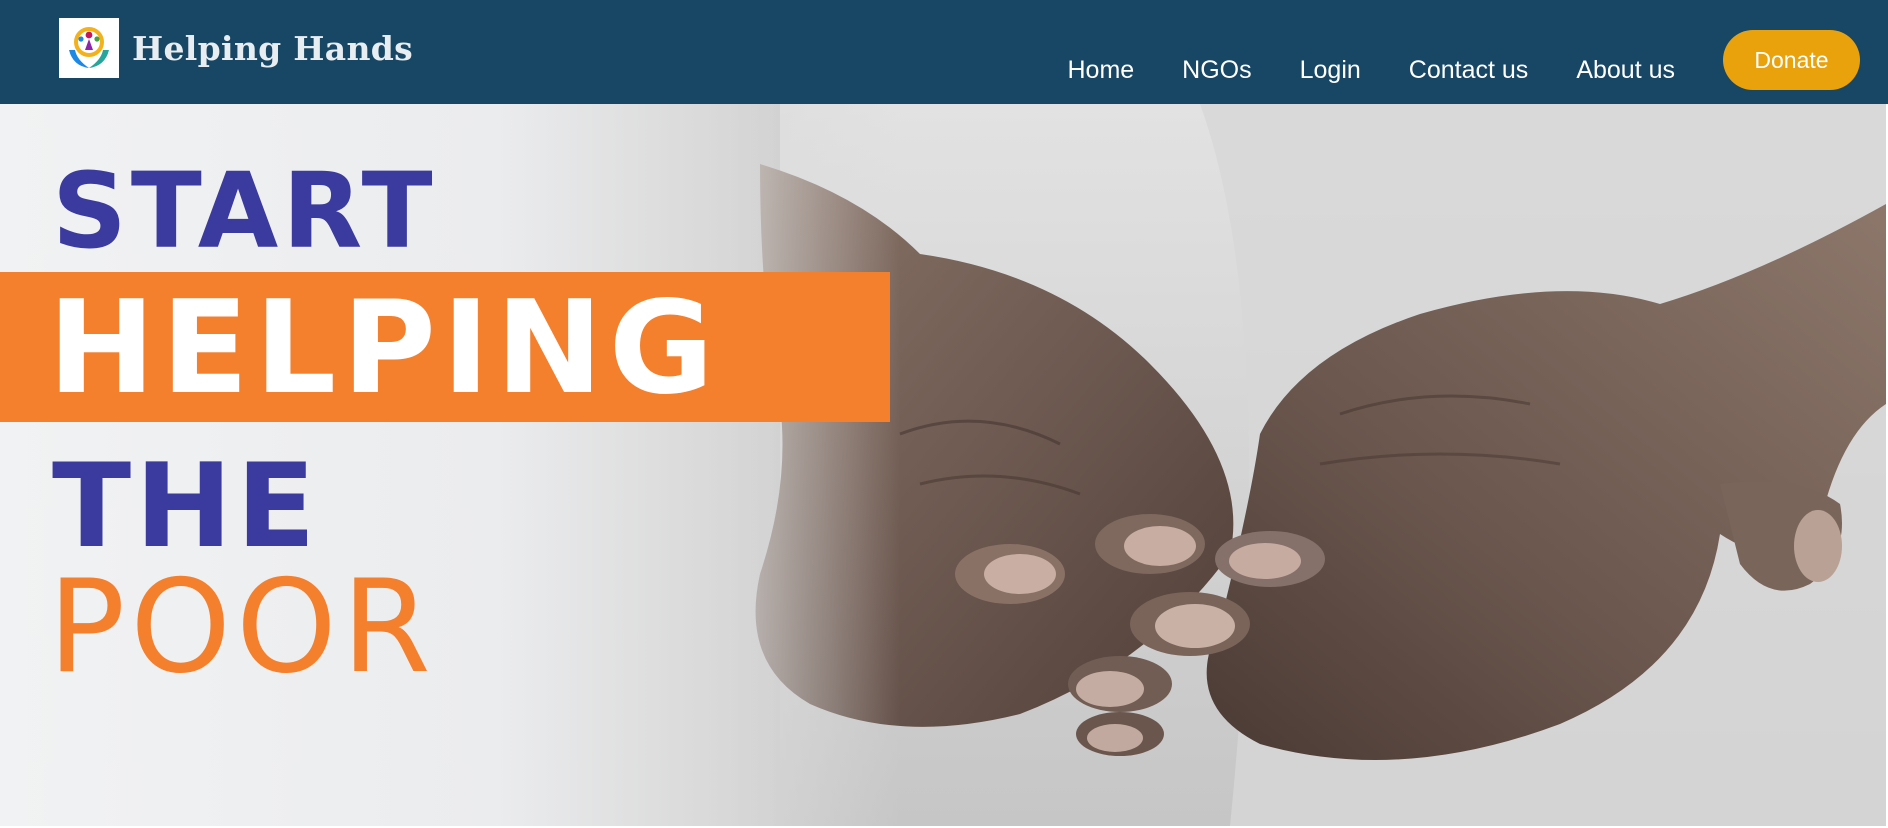 The width and height of the screenshot is (1888, 828). I want to click on helping-hands-logo-icon, so click(89, 48).